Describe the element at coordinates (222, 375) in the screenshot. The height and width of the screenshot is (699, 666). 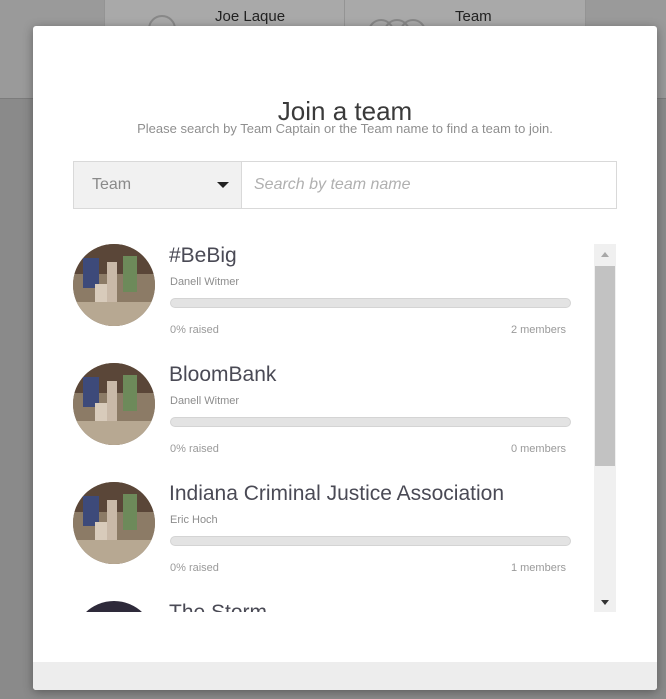
I see `team-name: BloomBank` at that location.